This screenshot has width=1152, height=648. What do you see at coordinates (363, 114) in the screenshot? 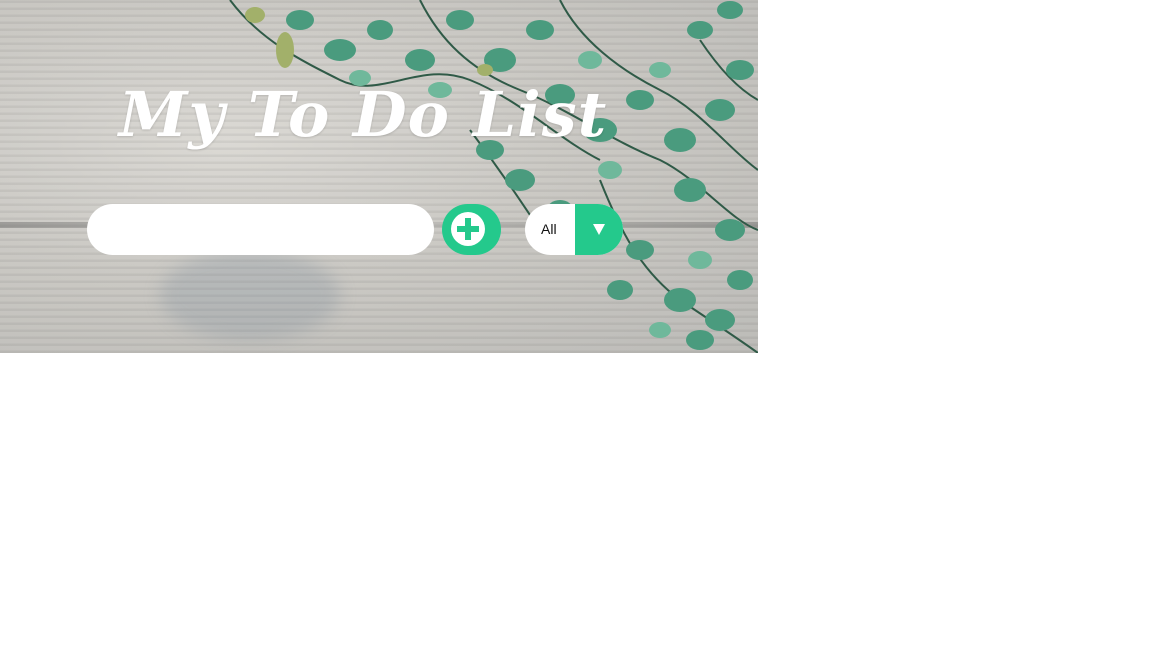
I see `page-title: My To Do List` at bounding box center [363, 114].